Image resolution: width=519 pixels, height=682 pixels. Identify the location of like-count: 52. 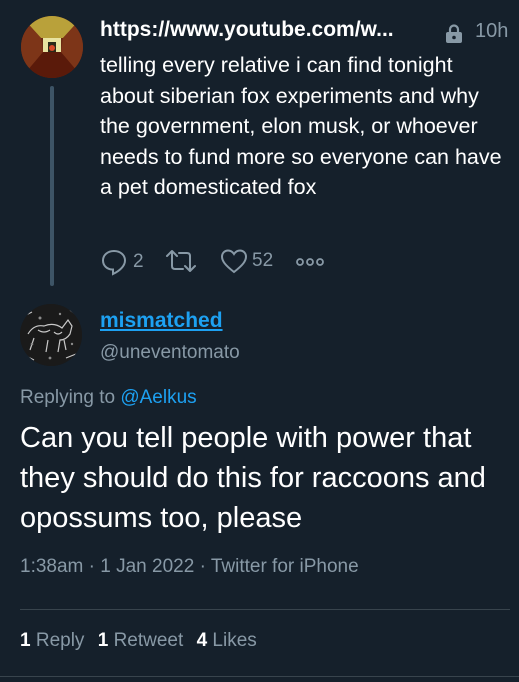
(263, 260).